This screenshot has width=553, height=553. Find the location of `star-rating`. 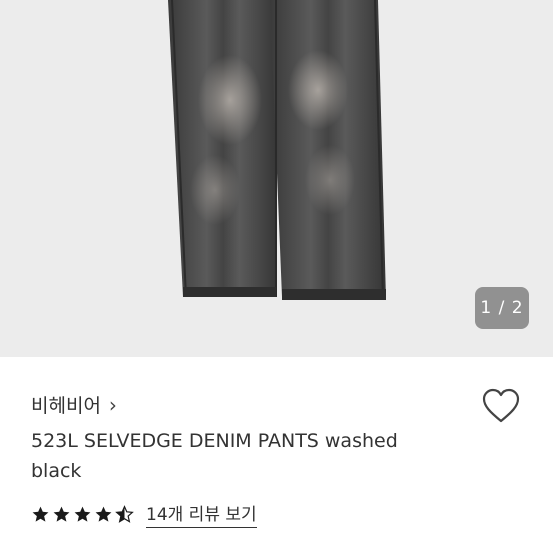

star-rating is located at coordinates (82, 514).